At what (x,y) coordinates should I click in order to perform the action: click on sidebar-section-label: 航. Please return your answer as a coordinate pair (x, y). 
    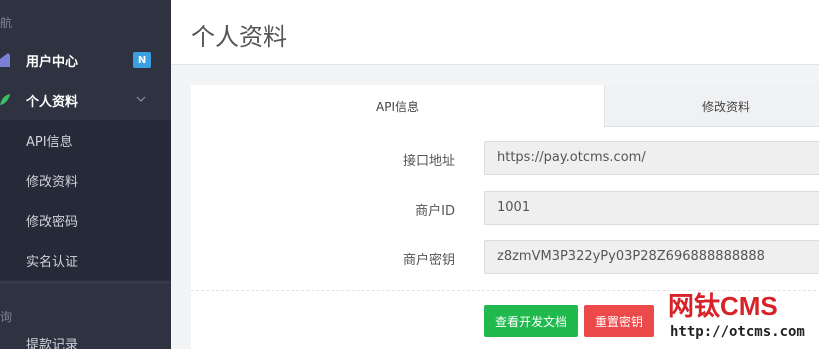
    Looking at the image, I should click on (6, 23).